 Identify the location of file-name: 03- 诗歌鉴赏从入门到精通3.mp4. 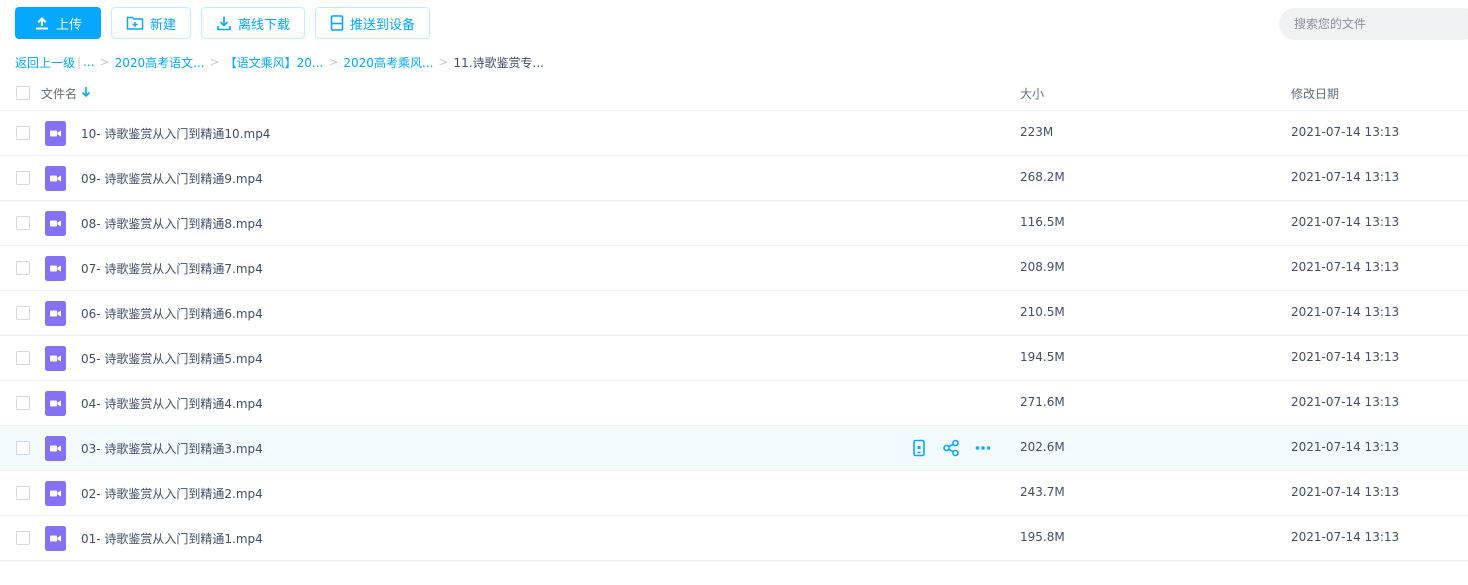
(172, 448).